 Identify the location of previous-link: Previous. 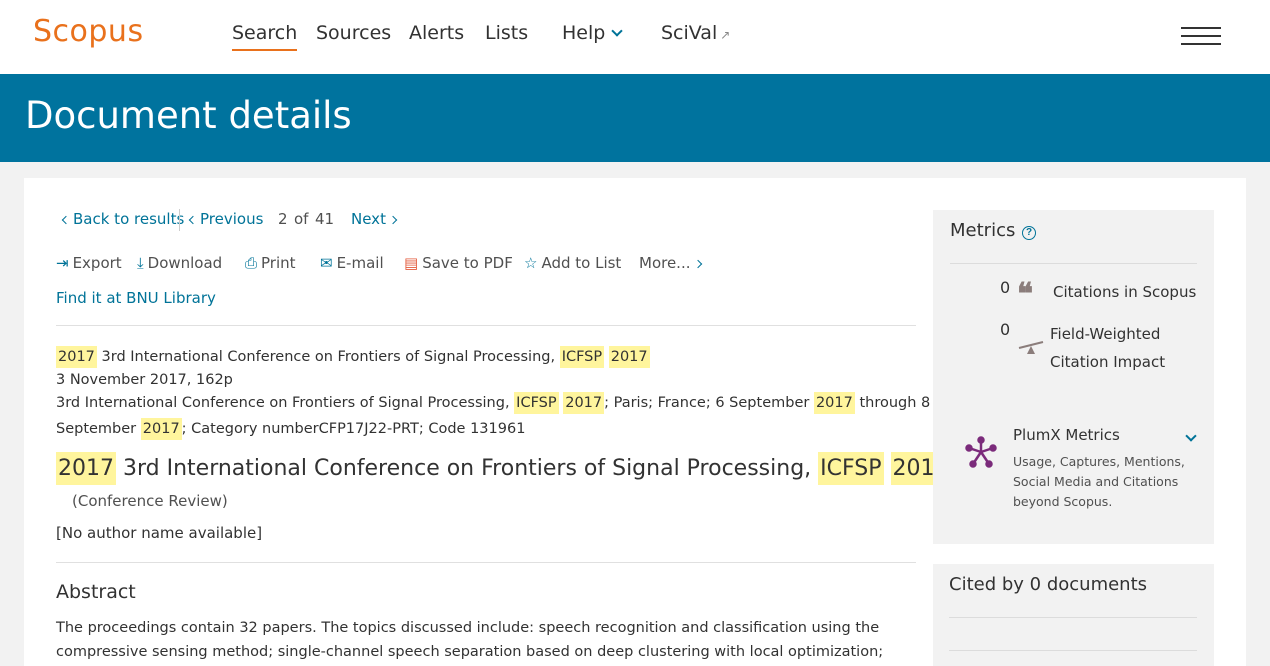
(226, 219).